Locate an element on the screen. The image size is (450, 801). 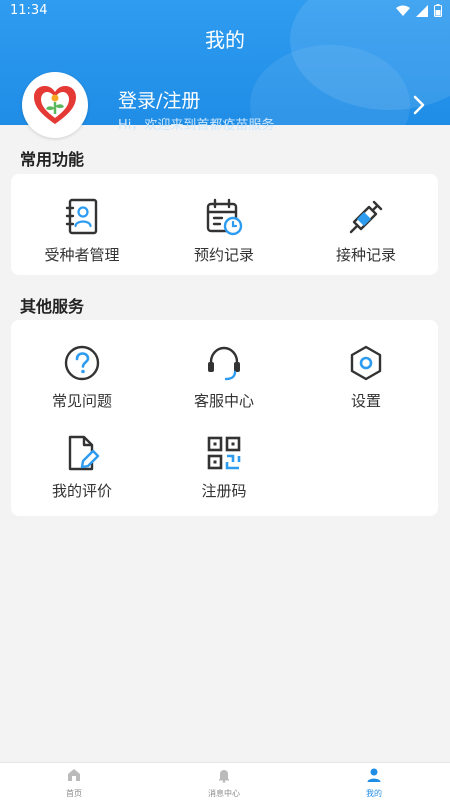
heart-logo-icon is located at coordinates (55, 105).